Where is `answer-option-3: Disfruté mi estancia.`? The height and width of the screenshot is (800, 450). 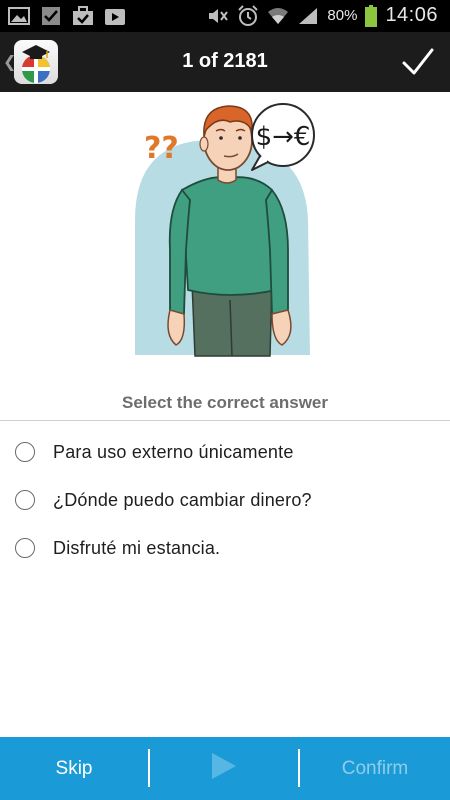
answer-option-3: Disfruté mi estancia. is located at coordinates (225, 548).